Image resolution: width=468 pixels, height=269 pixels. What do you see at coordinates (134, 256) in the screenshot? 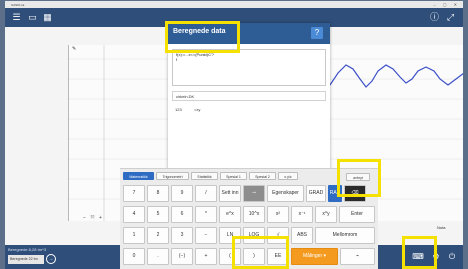
I see `key-0: 0` at bounding box center [134, 256].